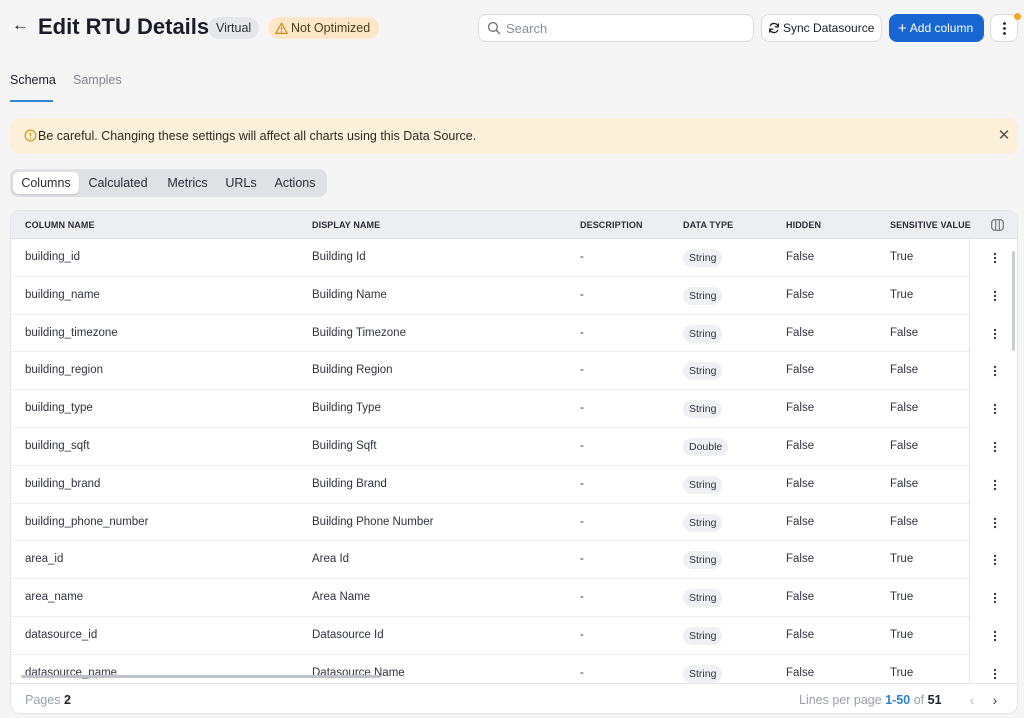  What do you see at coordinates (349, 483) in the screenshot?
I see `cell-display-name: Building Brand` at bounding box center [349, 483].